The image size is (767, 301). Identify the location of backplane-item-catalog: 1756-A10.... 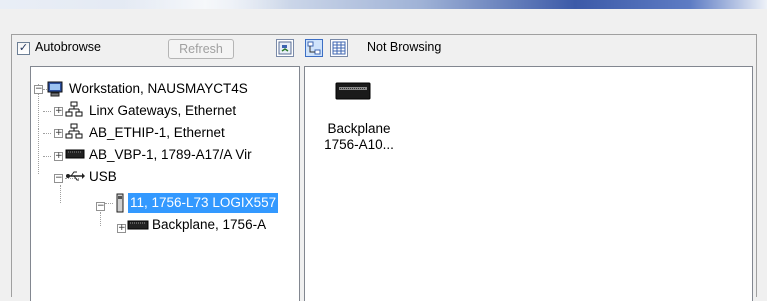
(359, 144).